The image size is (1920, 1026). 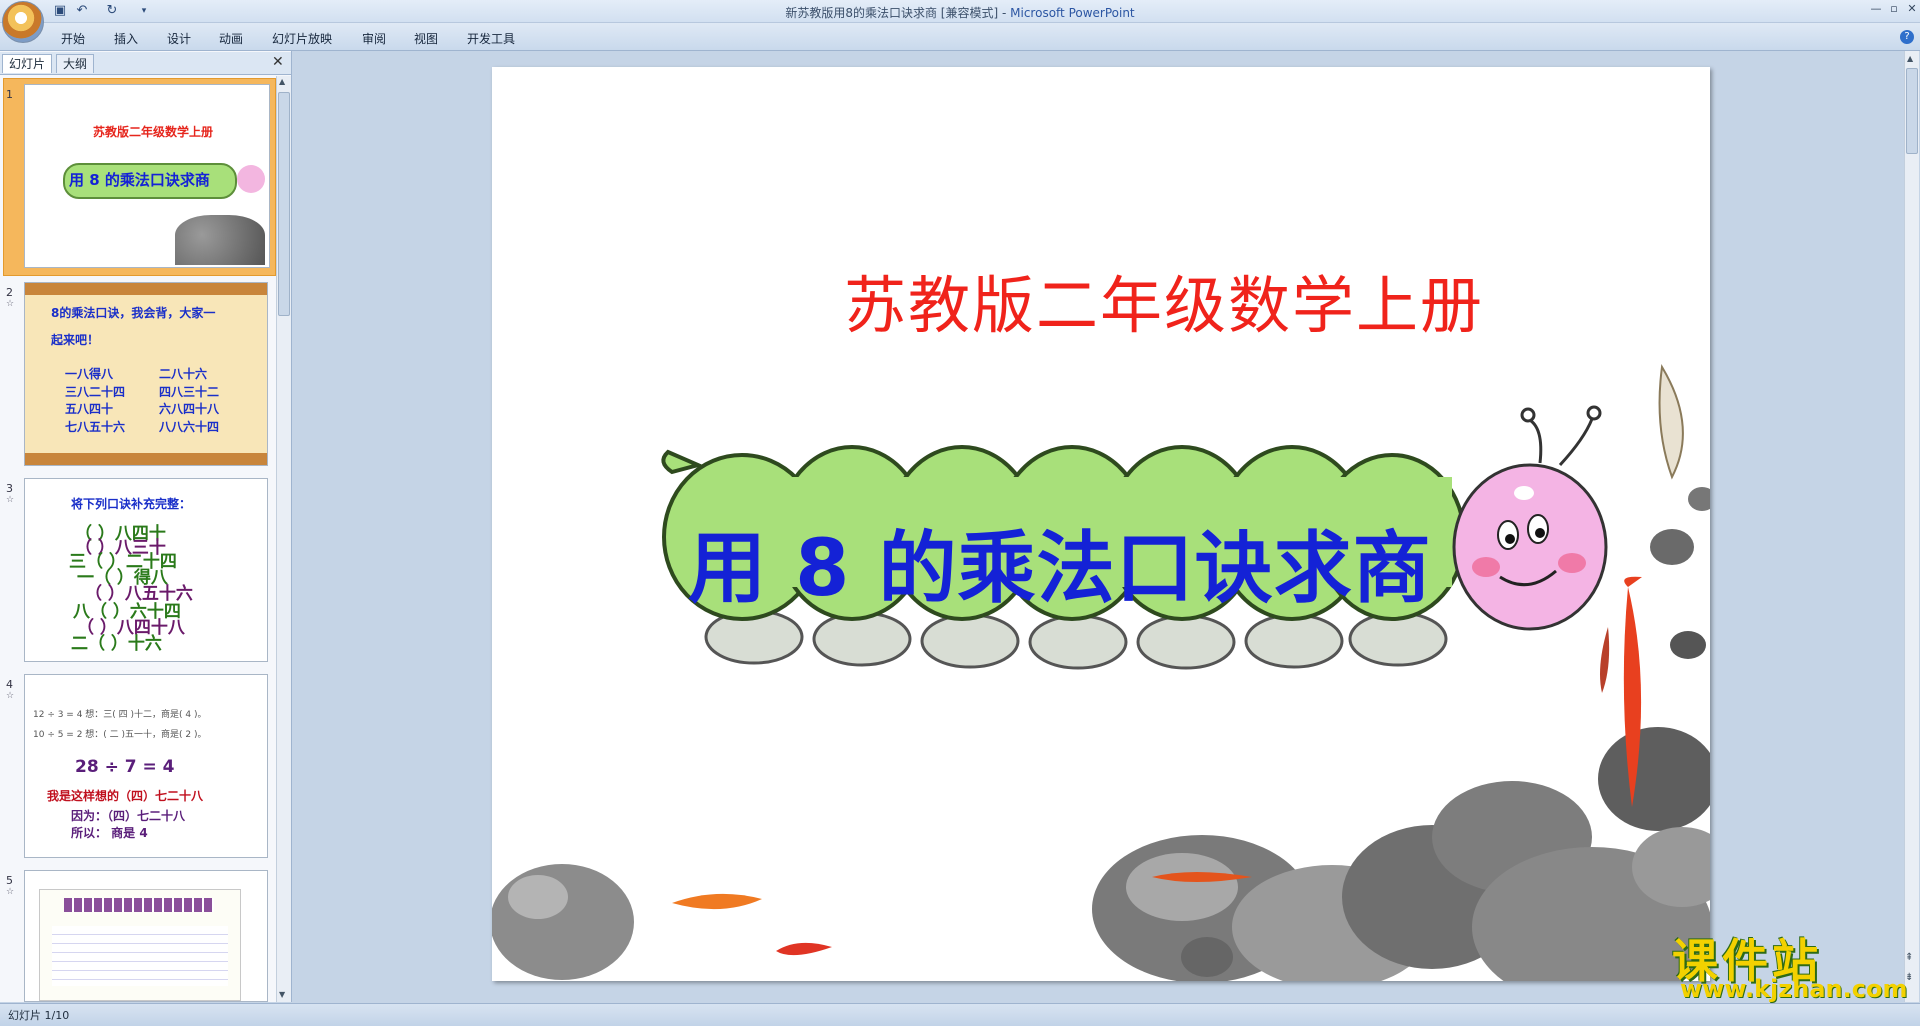 What do you see at coordinates (251, 179) in the screenshot?
I see `thumbnail-caterpillar-head` at bounding box center [251, 179].